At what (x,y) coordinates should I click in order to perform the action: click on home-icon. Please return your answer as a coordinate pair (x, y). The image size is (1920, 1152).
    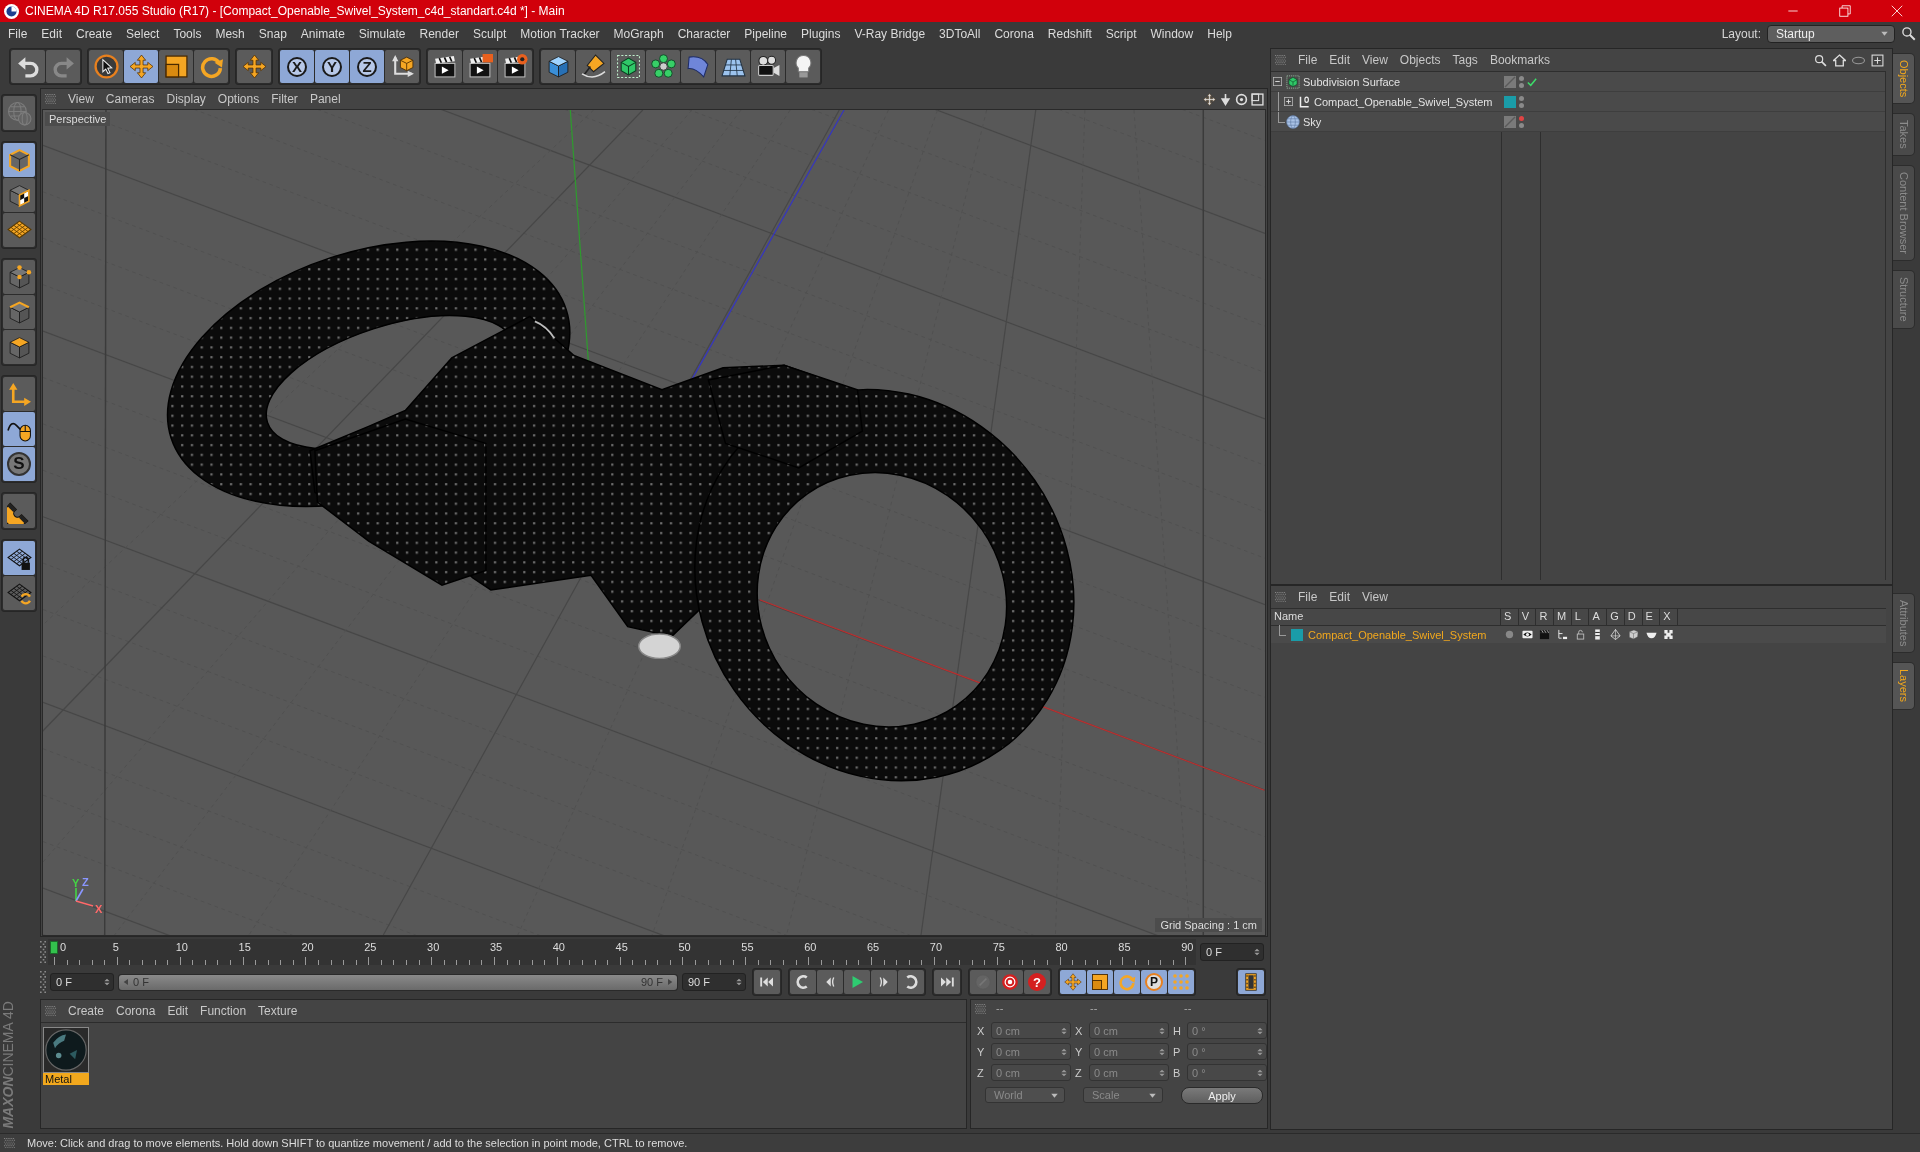
    Looking at the image, I should click on (1839, 60).